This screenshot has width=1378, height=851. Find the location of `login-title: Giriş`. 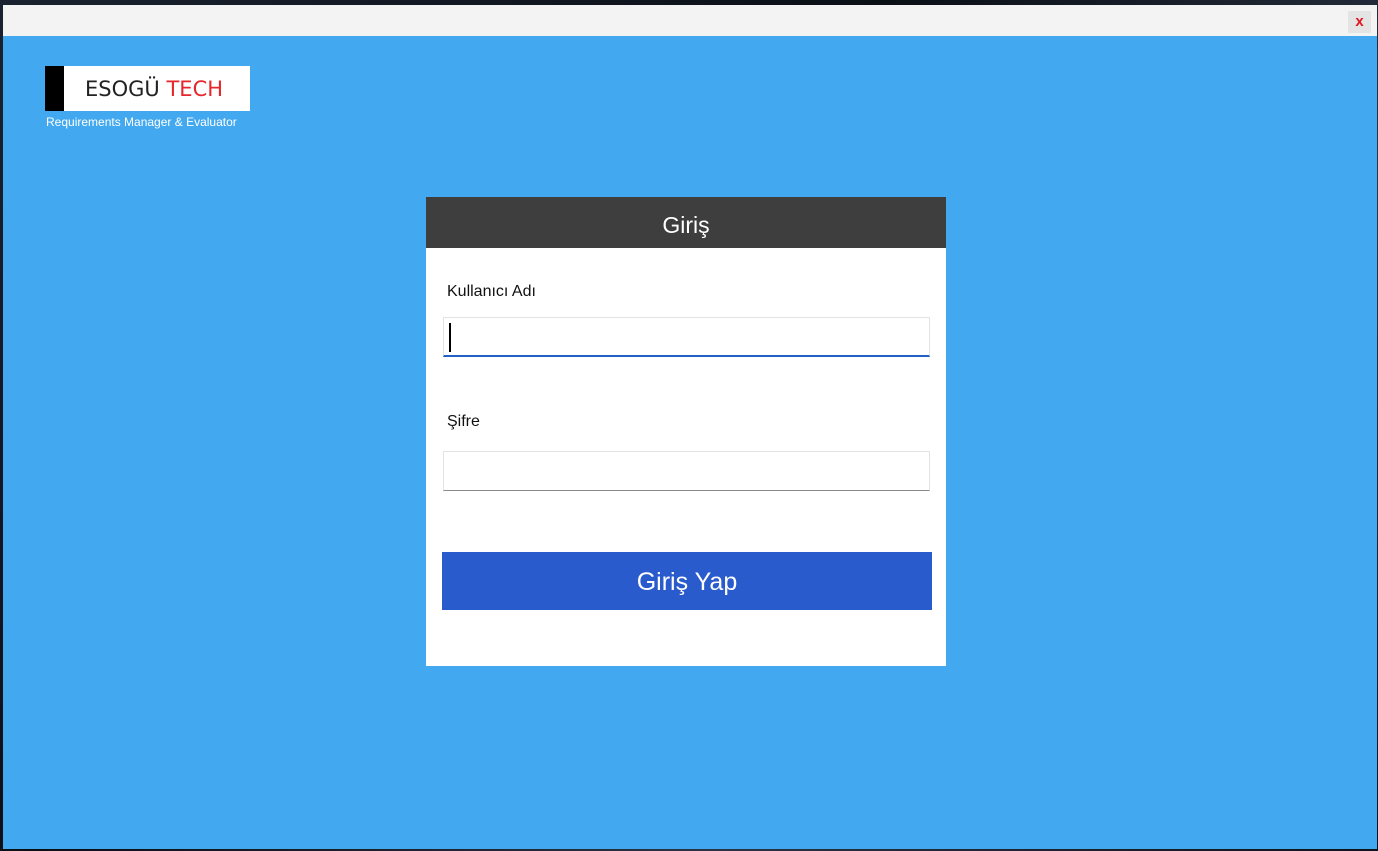

login-title: Giriş is located at coordinates (686, 222).